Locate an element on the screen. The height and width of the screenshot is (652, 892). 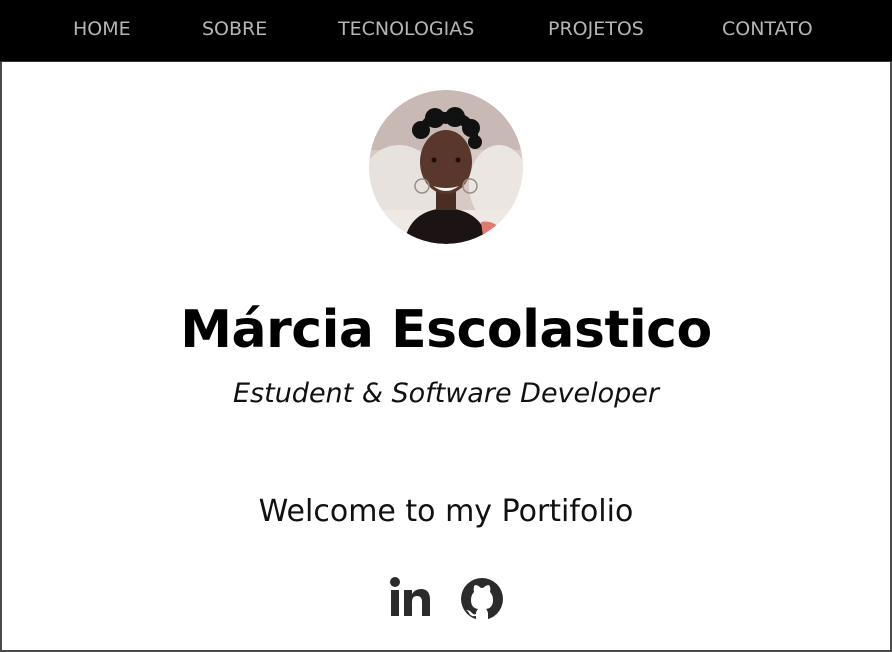
nav-tecnologias: TECNOLOGIAS is located at coordinates (406, 29).